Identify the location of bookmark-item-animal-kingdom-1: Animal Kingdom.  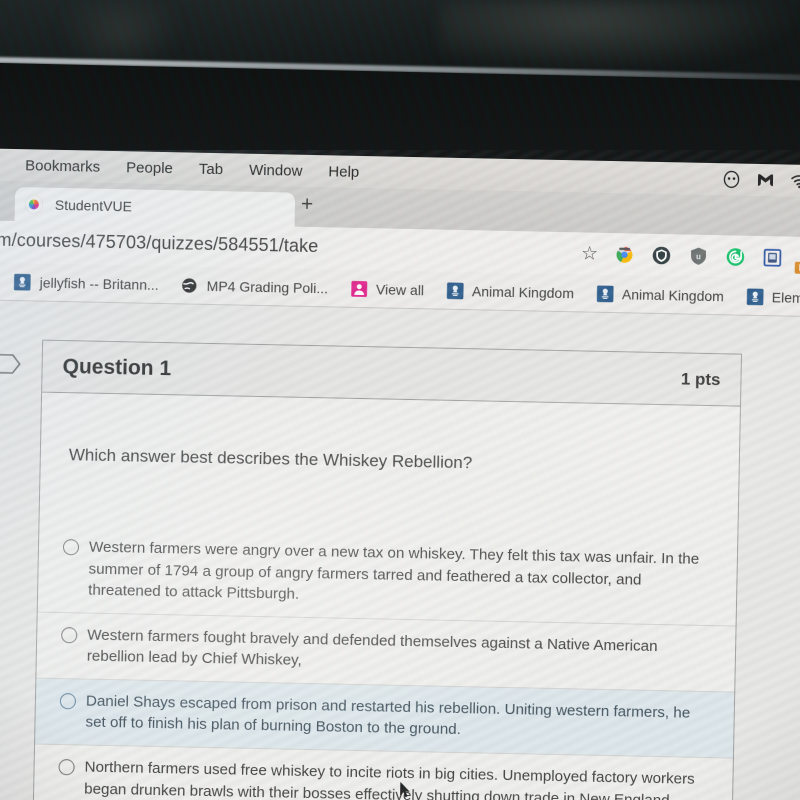
(510, 291).